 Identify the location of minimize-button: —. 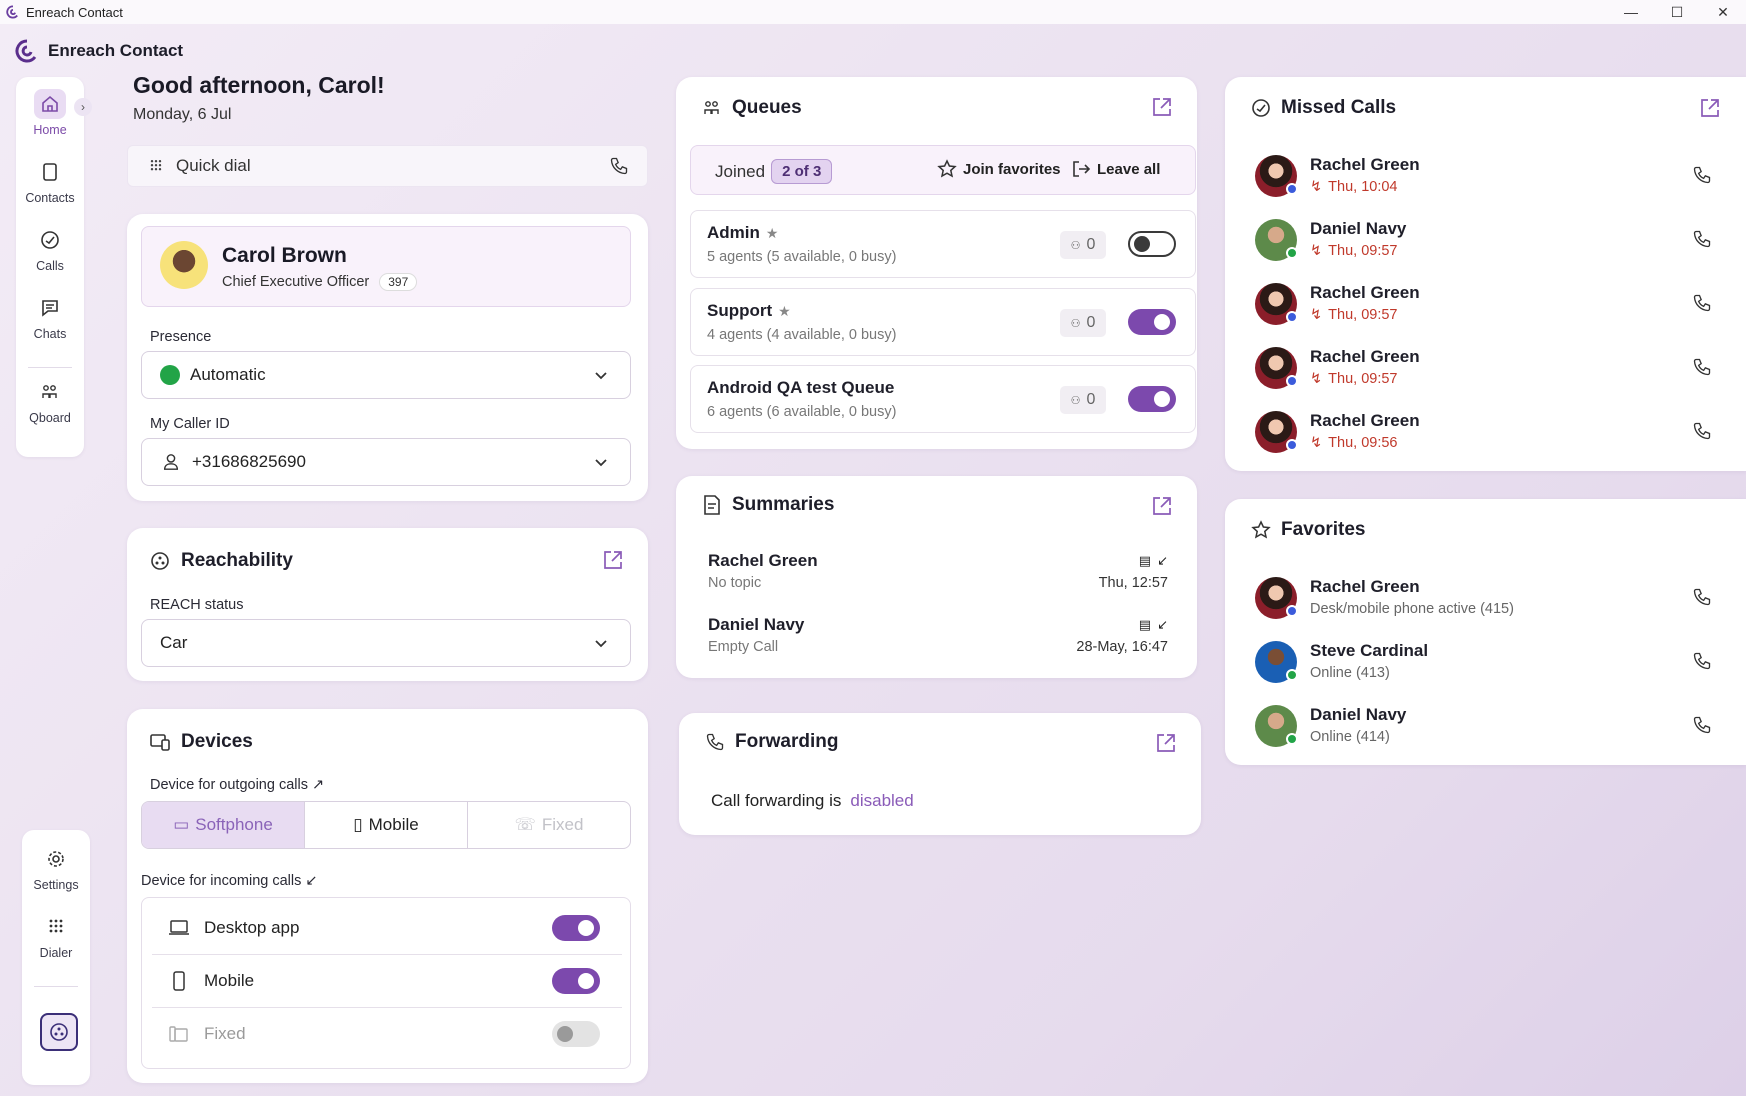
(1631, 12).